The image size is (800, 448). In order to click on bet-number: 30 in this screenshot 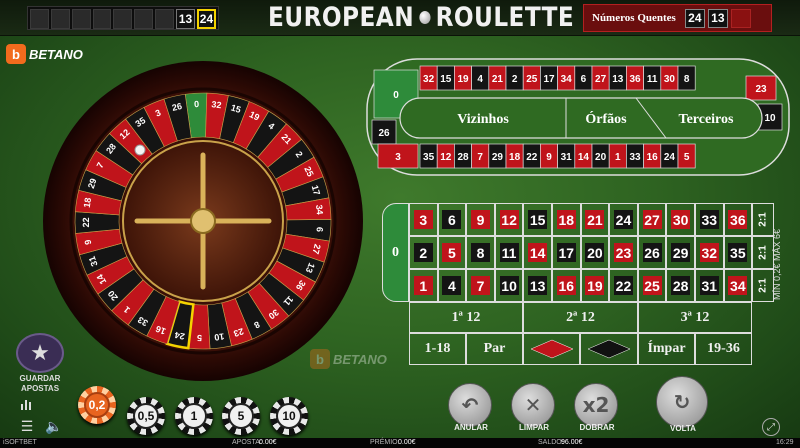, I will do `click(680, 219)`.